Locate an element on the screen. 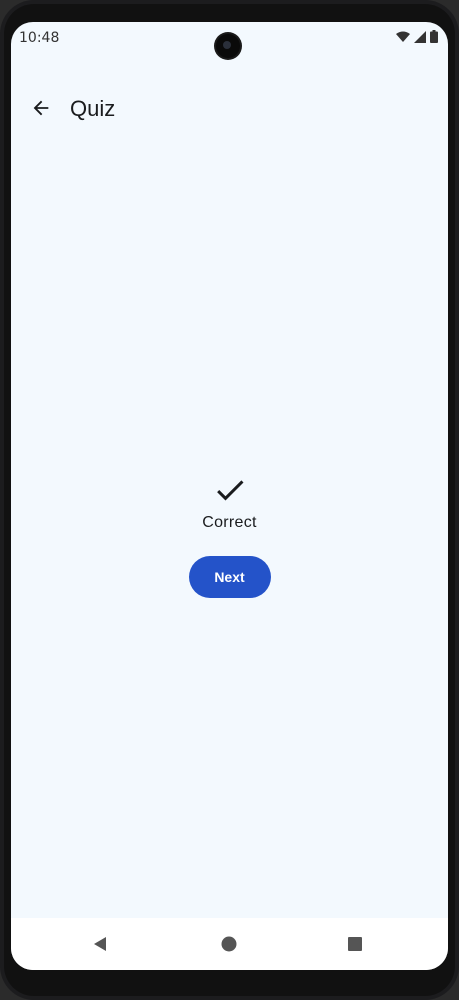 This screenshot has width=459, height=1000. result-text: Correct is located at coordinates (229, 522).